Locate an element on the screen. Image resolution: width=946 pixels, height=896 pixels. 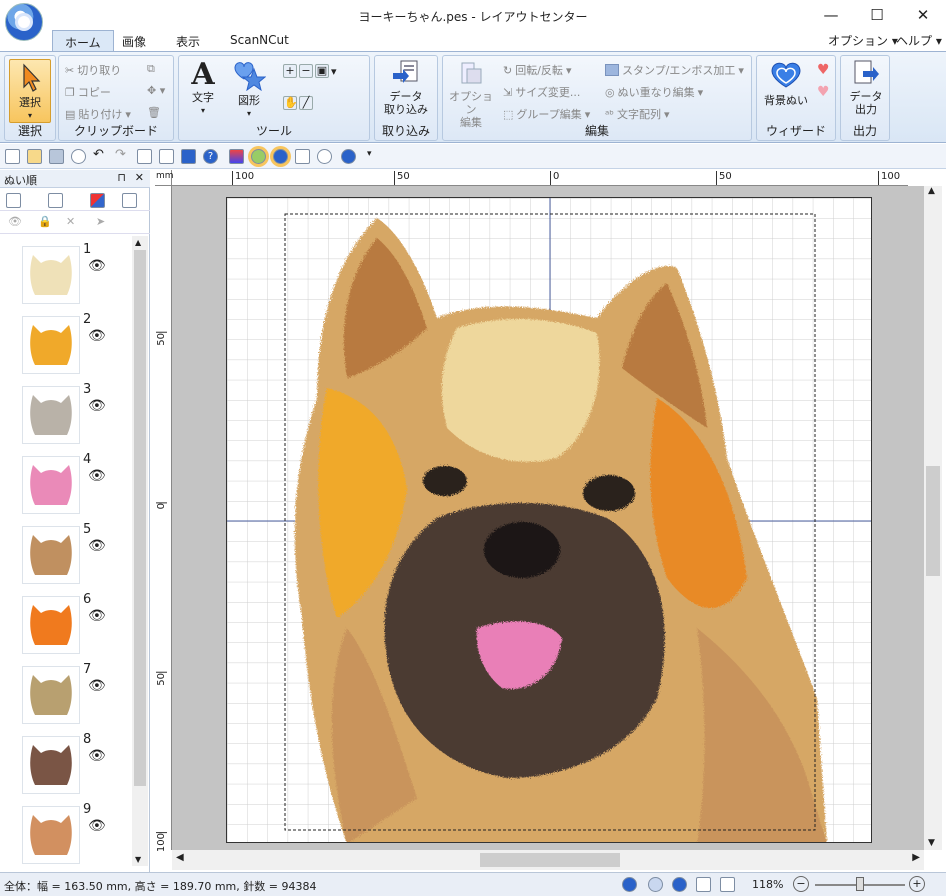
vertical-scroll-thumb is located at coordinates (933, 521).